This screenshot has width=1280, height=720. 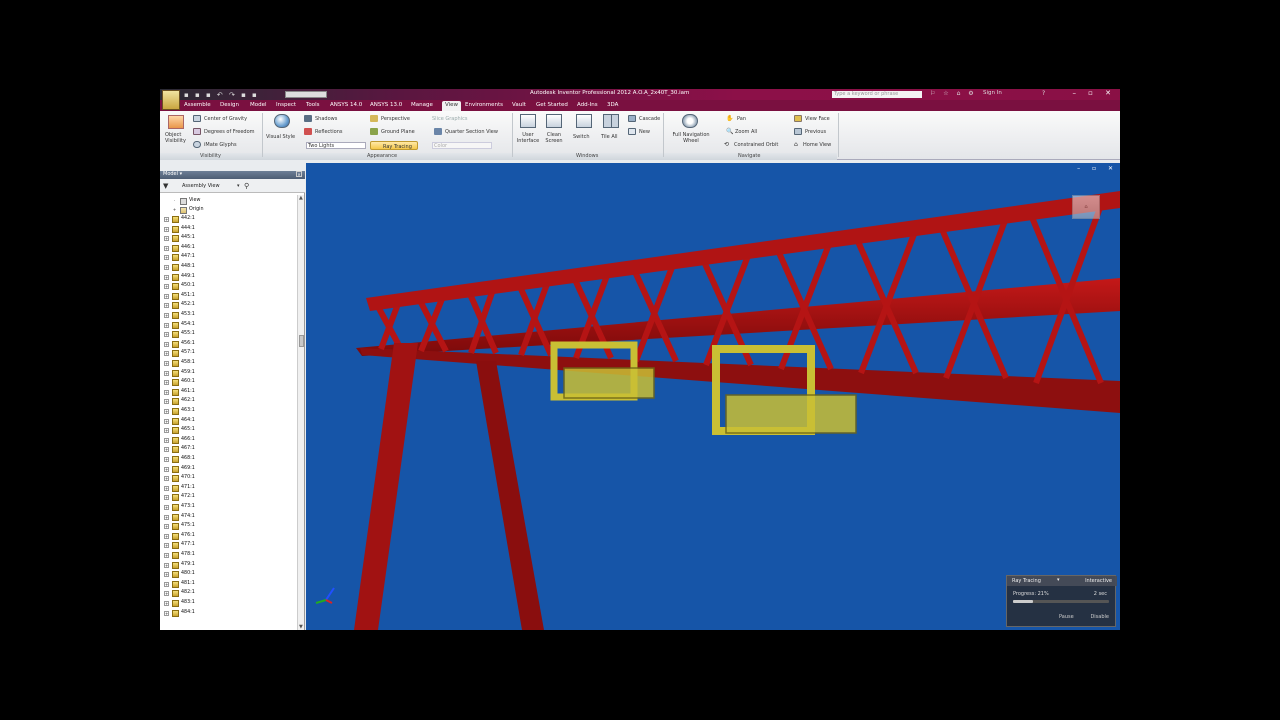 What do you see at coordinates (1086, 207) in the screenshot?
I see `viewcube-icon: ⌂` at bounding box center [1086, 207].